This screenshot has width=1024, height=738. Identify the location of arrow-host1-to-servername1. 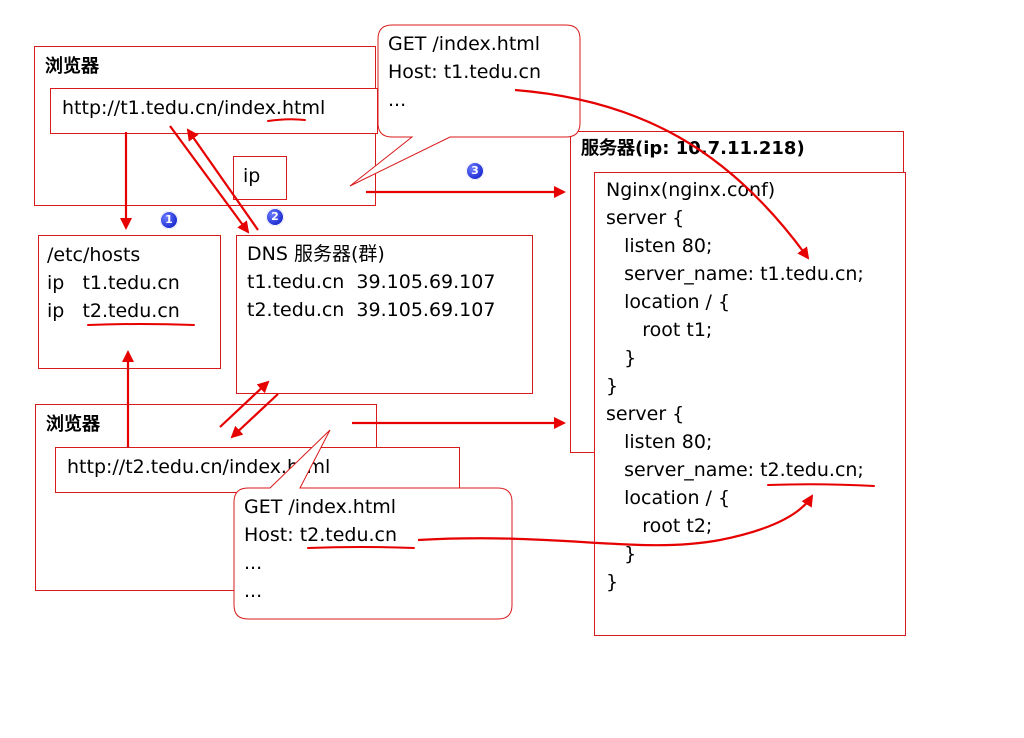
(662, 174).